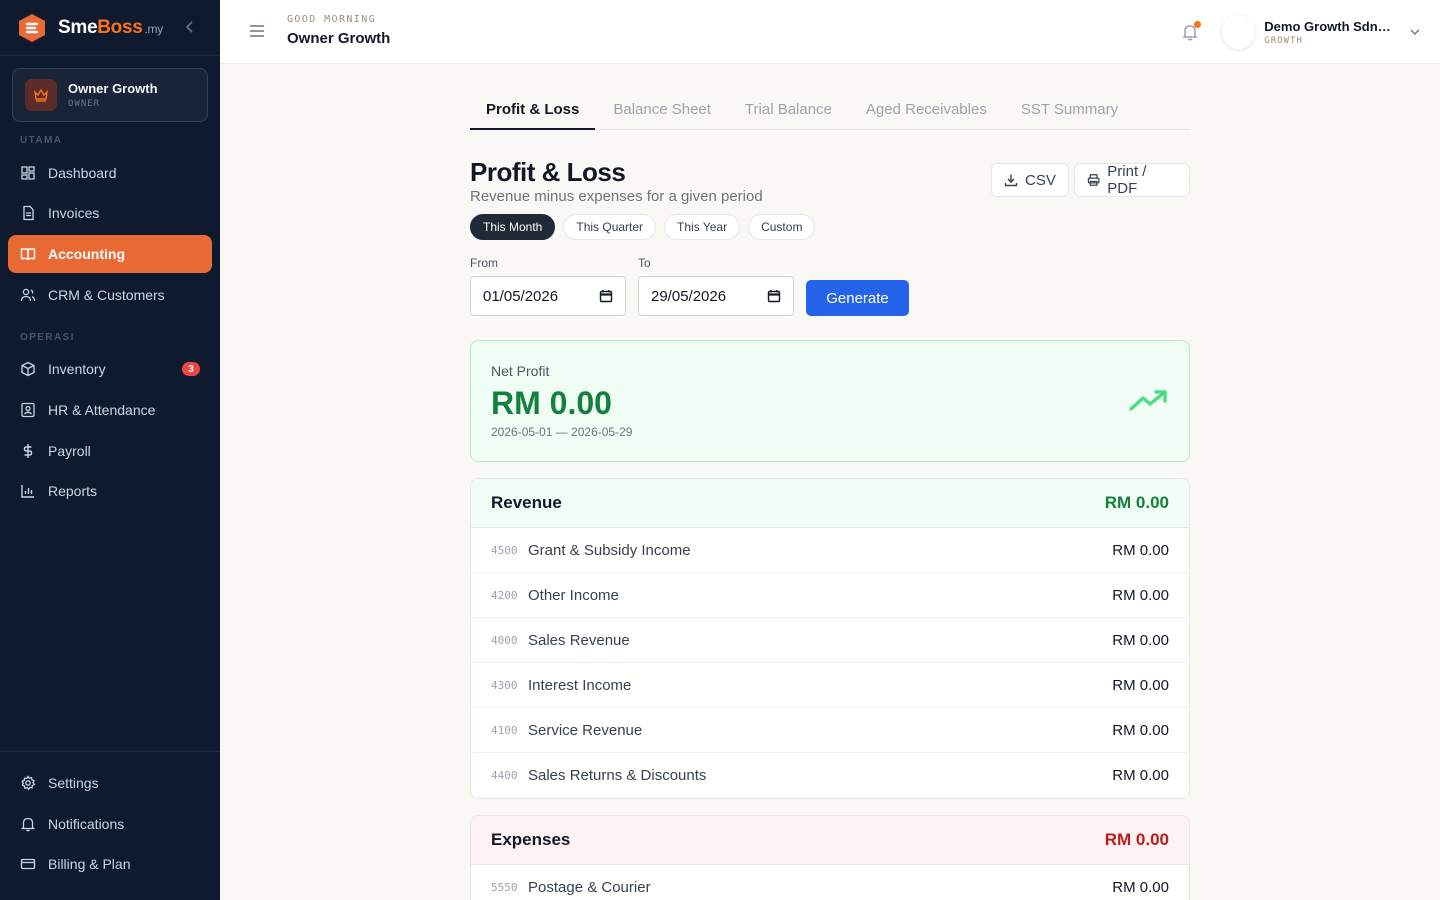 The width and height of the screenshot is (1440, 900). I want to click on dashboard-icon, so click(28, 173).